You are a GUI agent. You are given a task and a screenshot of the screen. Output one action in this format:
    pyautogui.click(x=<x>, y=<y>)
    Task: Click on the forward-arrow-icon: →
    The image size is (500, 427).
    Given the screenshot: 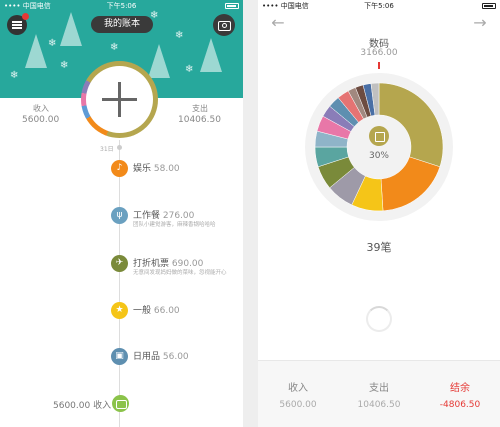 What is the action you would take?
    pyautogui.click(x=480, y=23)
    